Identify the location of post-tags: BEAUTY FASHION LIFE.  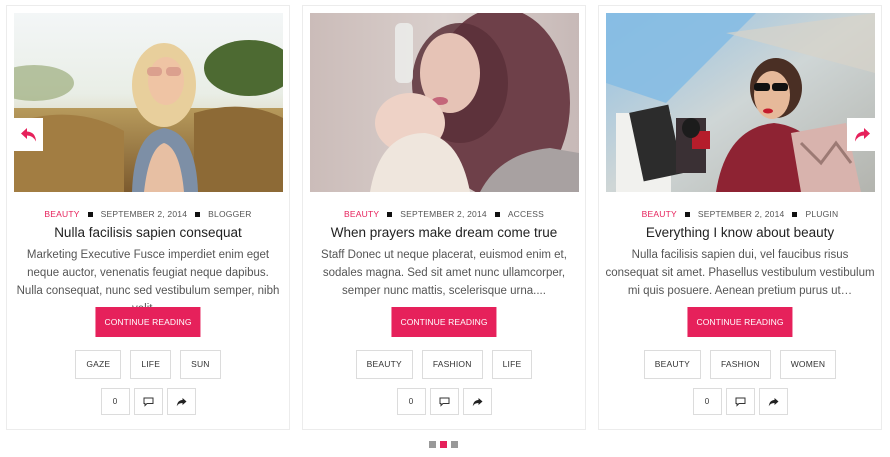
(444, 364).